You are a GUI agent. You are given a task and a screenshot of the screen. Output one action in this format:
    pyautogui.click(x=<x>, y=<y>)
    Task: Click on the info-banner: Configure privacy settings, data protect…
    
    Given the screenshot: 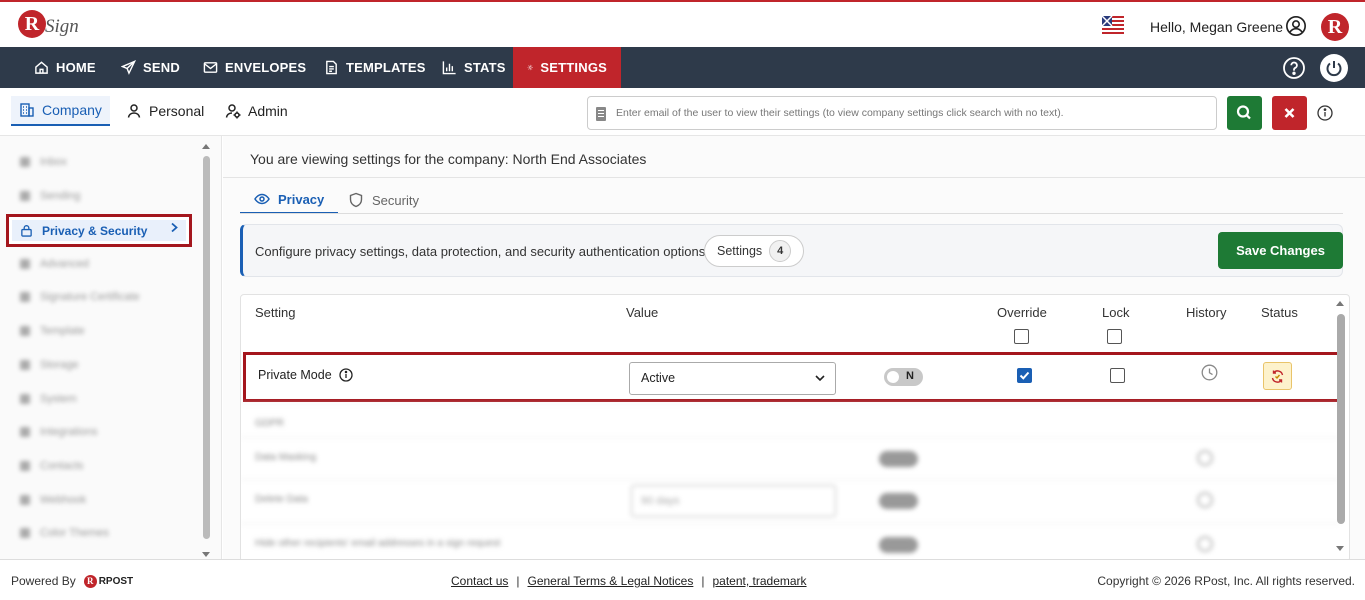 What is the action you would take?
    pyautogui.click(x=791, y=250)
    